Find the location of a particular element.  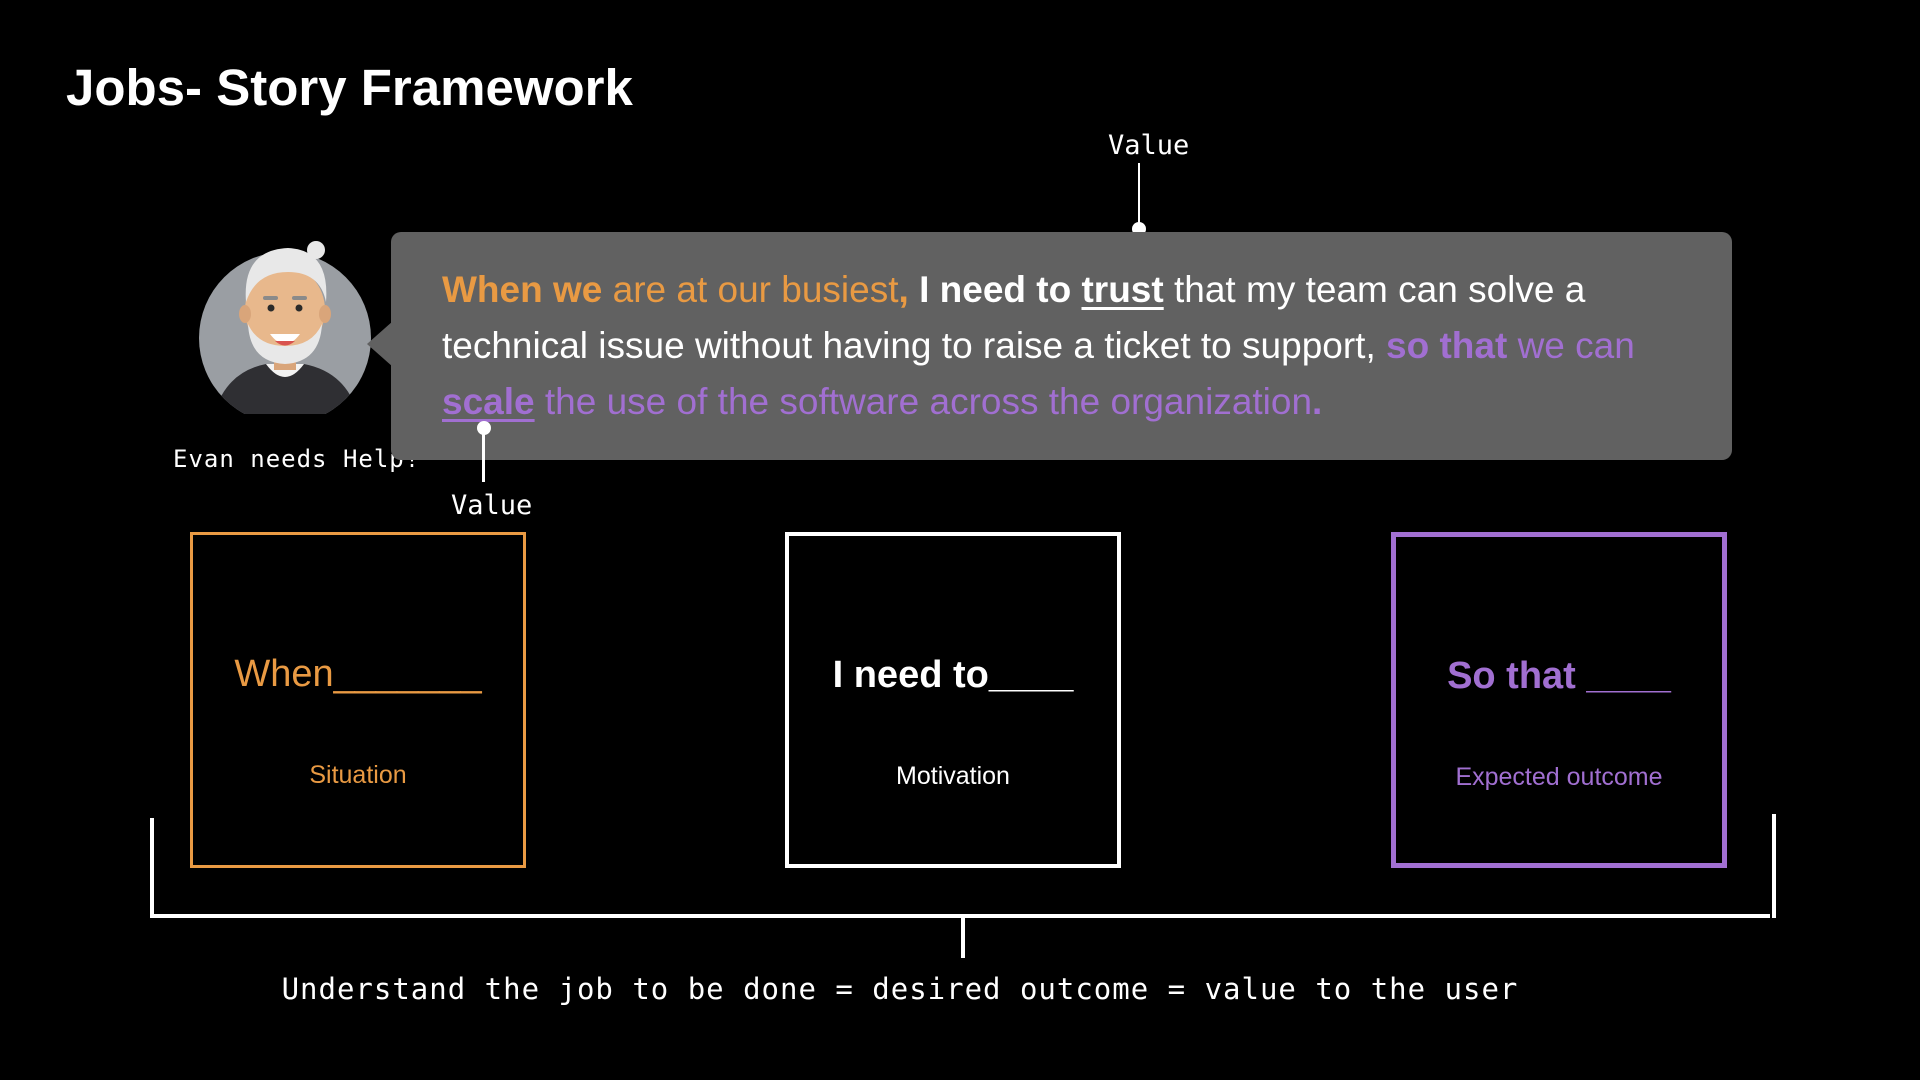

box-outcome: So that ____ Expected outcome is located at coordinates (1559, 700).